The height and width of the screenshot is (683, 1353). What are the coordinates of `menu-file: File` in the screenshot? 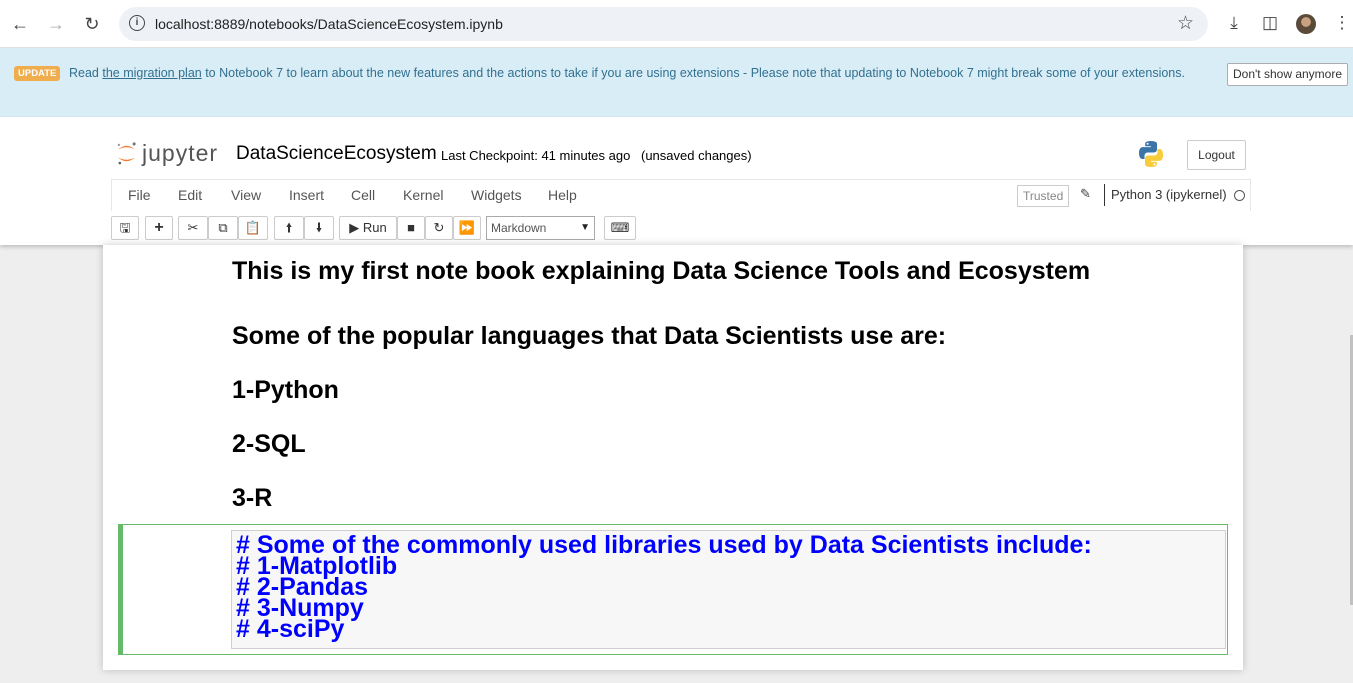 It's located at (139, 195).